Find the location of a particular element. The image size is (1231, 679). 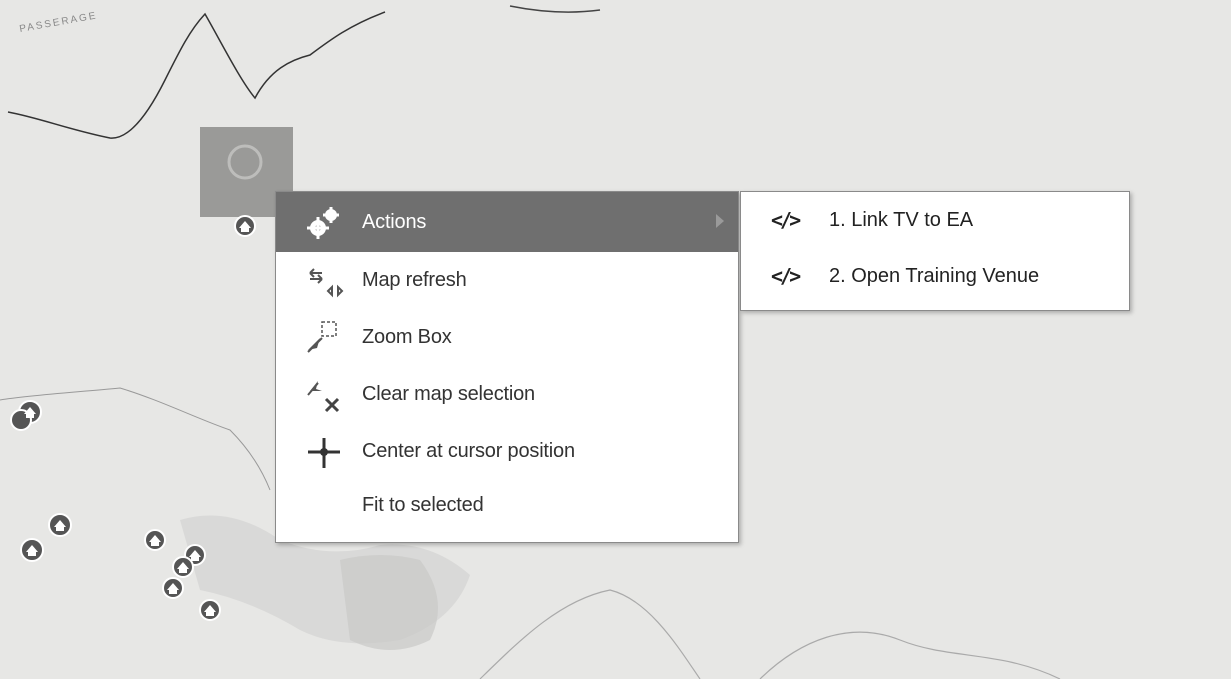

menu-item-clear-map-selection: Clear map selection is located at coordinates (507, 394).